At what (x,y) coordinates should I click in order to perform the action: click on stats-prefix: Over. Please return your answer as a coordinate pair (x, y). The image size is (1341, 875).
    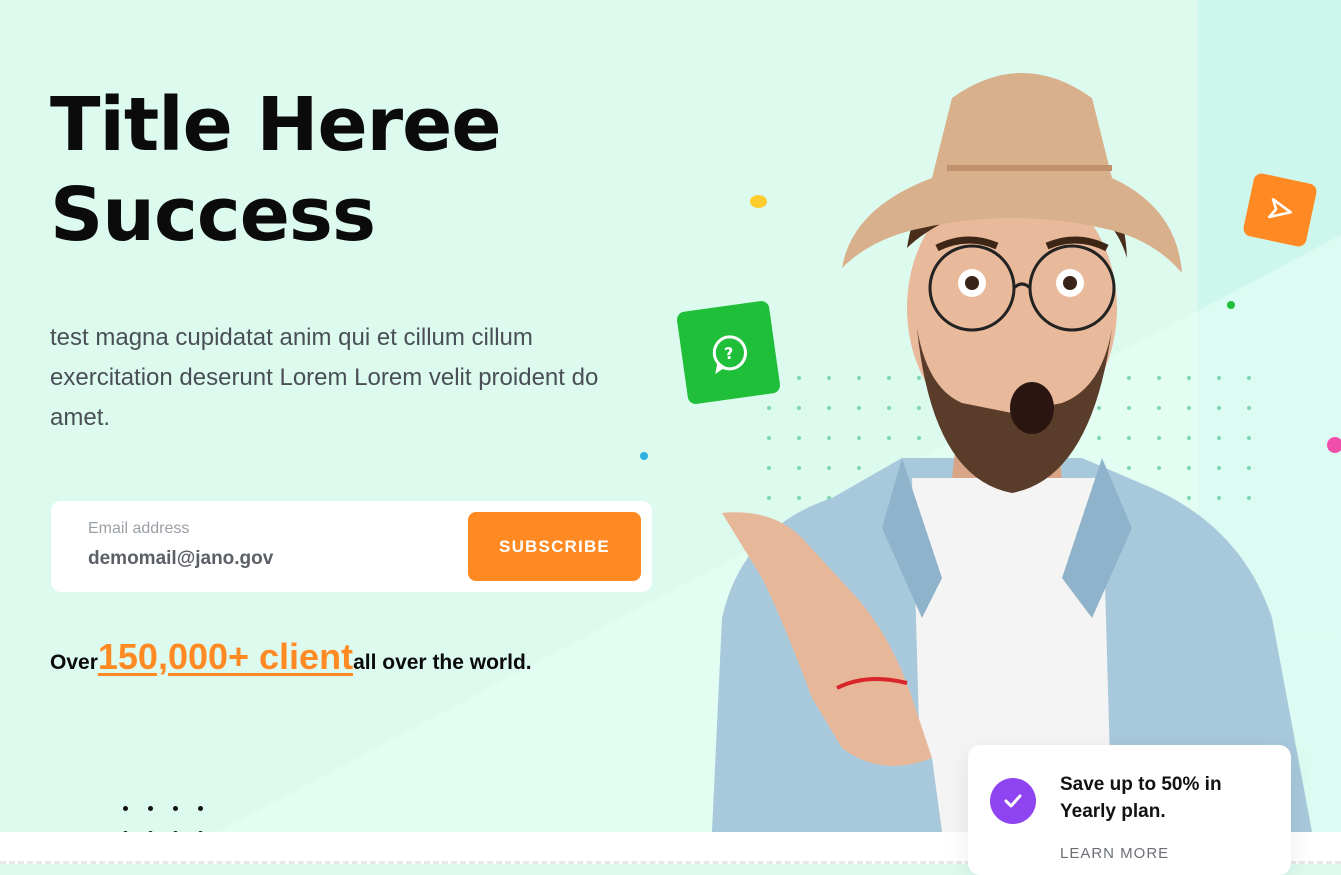
    Looking at the image, I should click on (74, 662).